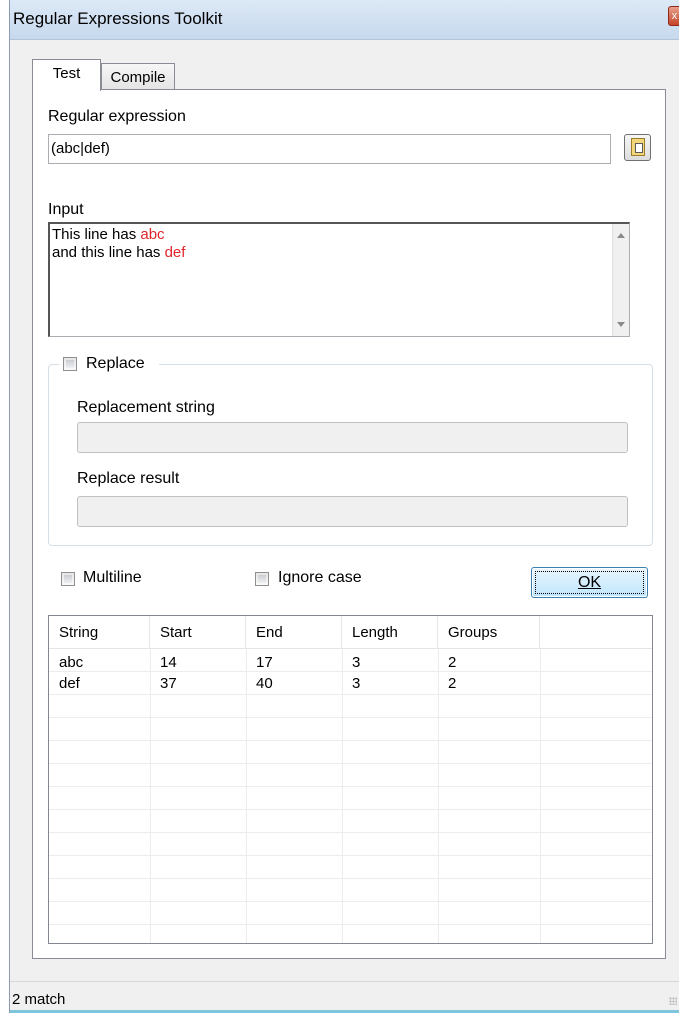 The width and height of the screenshot is (679, 1013). Describe the element at coordinates (68, 579) in the screenshot. I see `multiline-checkbox` at that location.